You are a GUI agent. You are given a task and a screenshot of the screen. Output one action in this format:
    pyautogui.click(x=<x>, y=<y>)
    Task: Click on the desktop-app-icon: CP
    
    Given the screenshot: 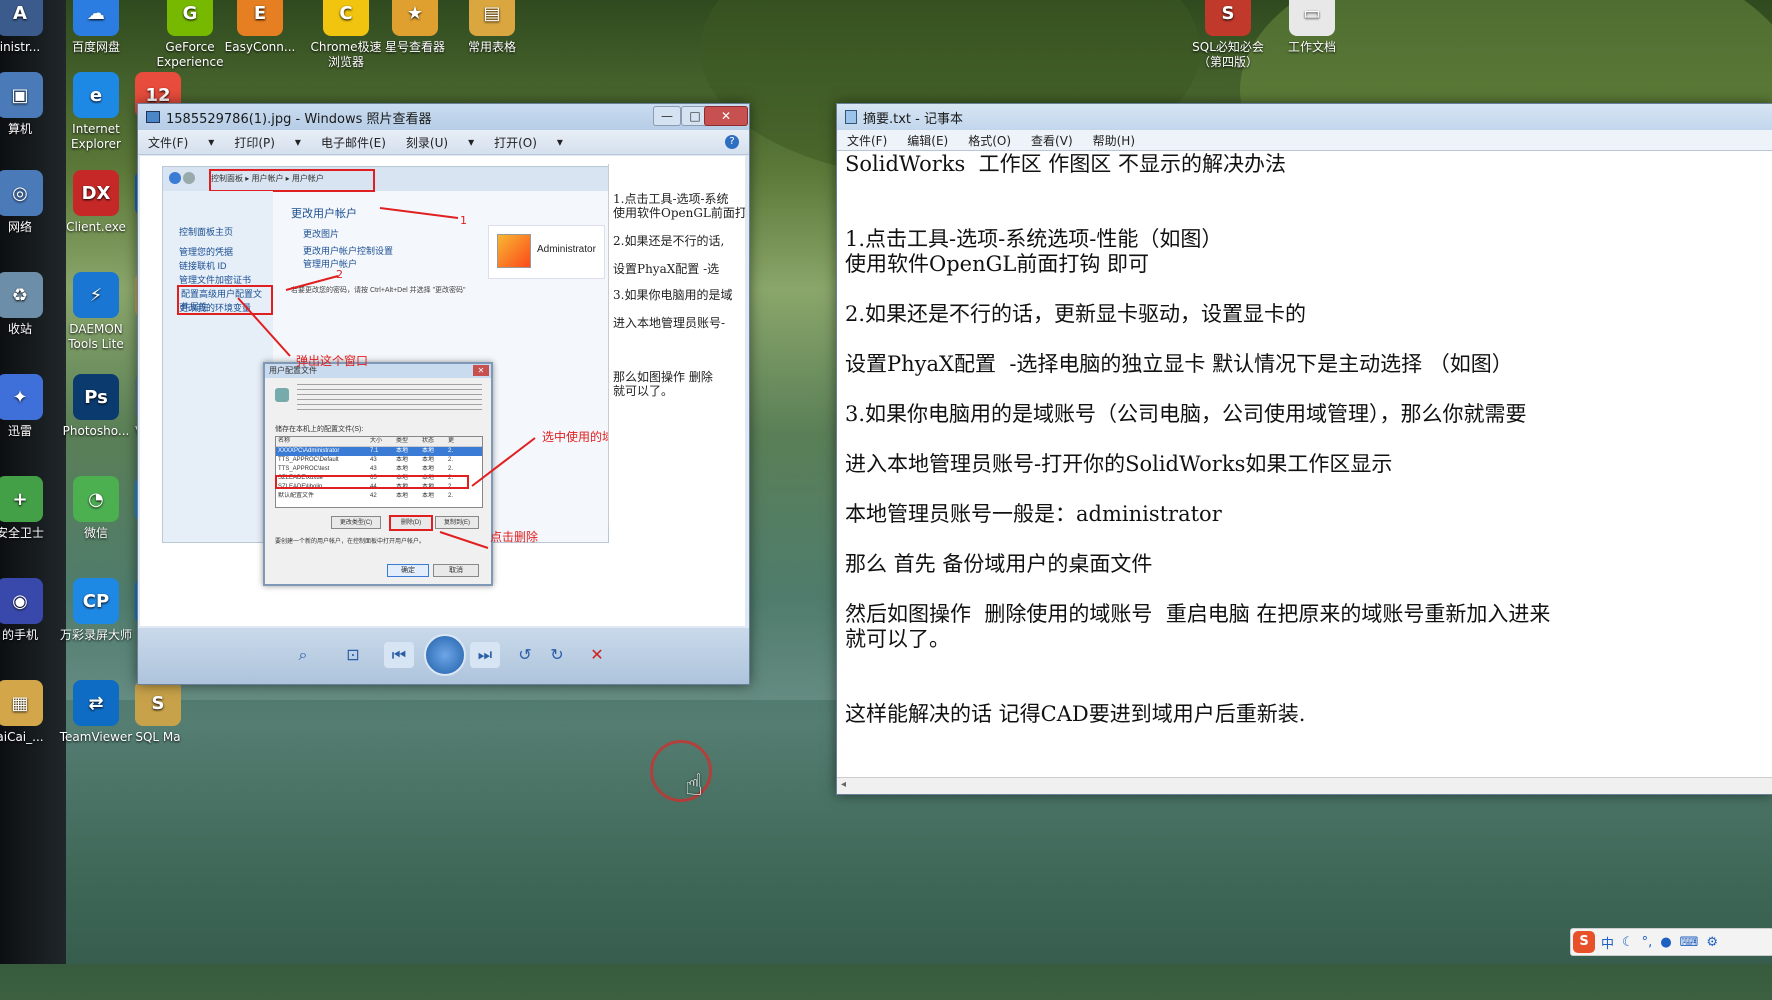 What is the action you would take?
    pyautogui.click(x=96, y=601)
    